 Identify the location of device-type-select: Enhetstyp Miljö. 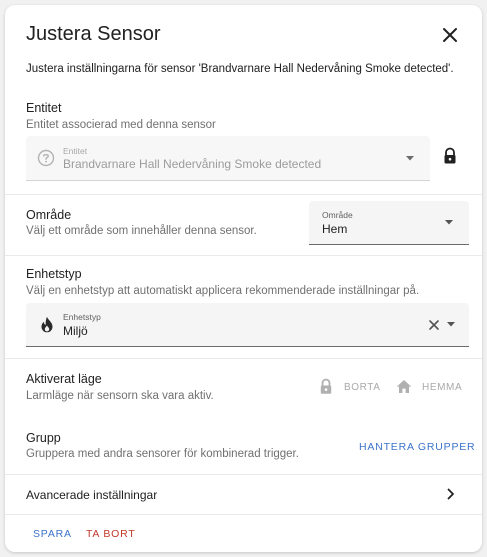
(247, 325).